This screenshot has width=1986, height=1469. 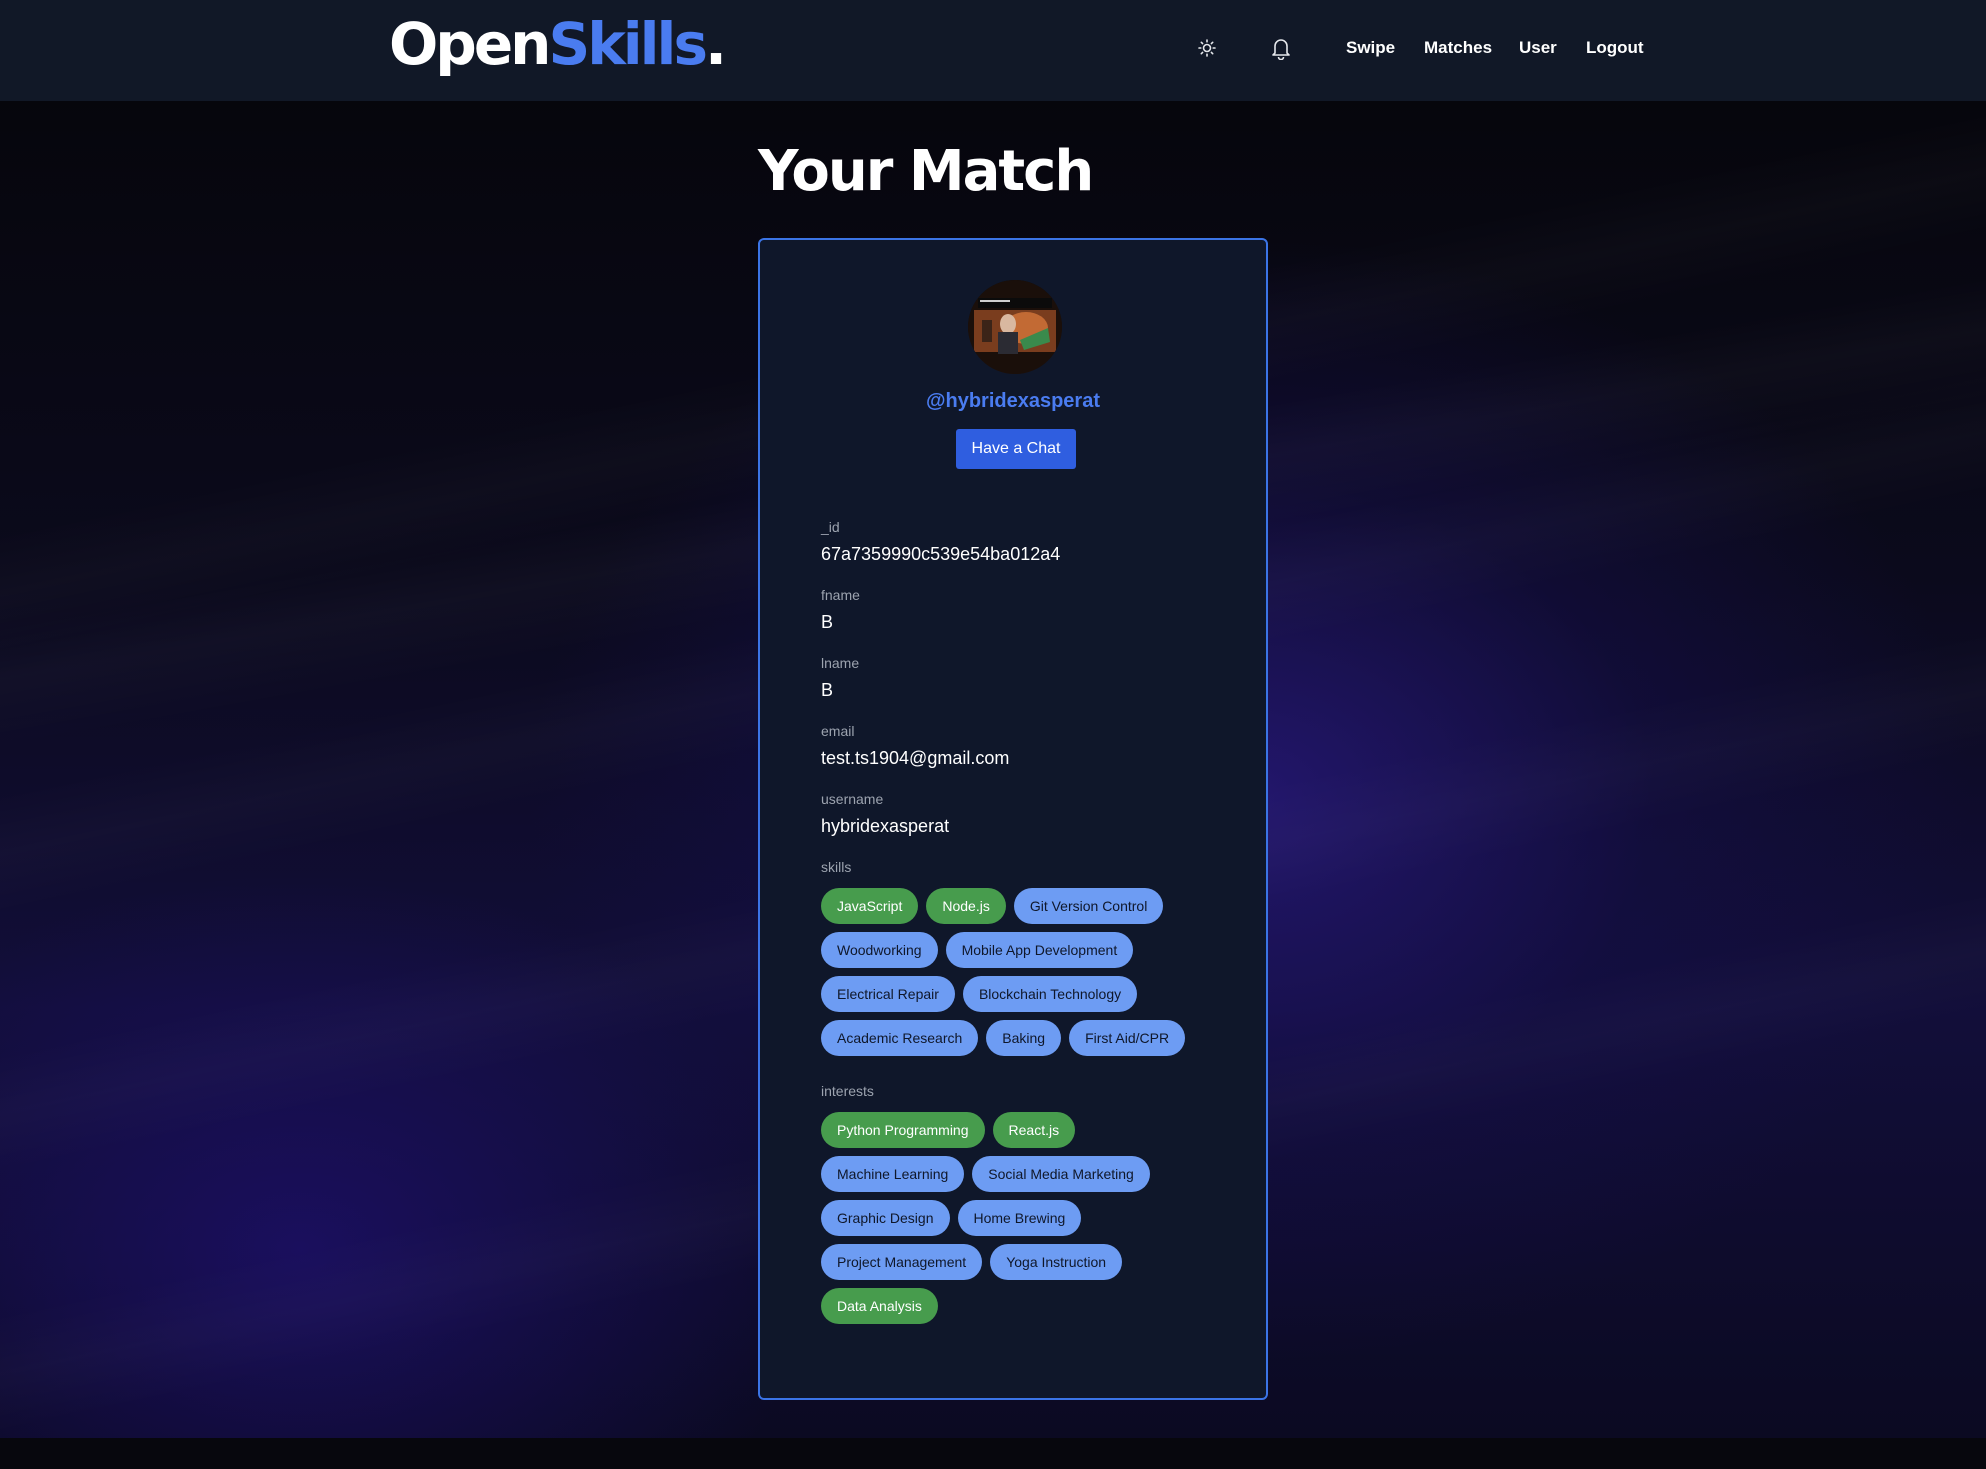 What do you see at coordinates (879, 950) in the screenshot?
I see `skill-tag: Woodworking` at bounding box center [879, 950].